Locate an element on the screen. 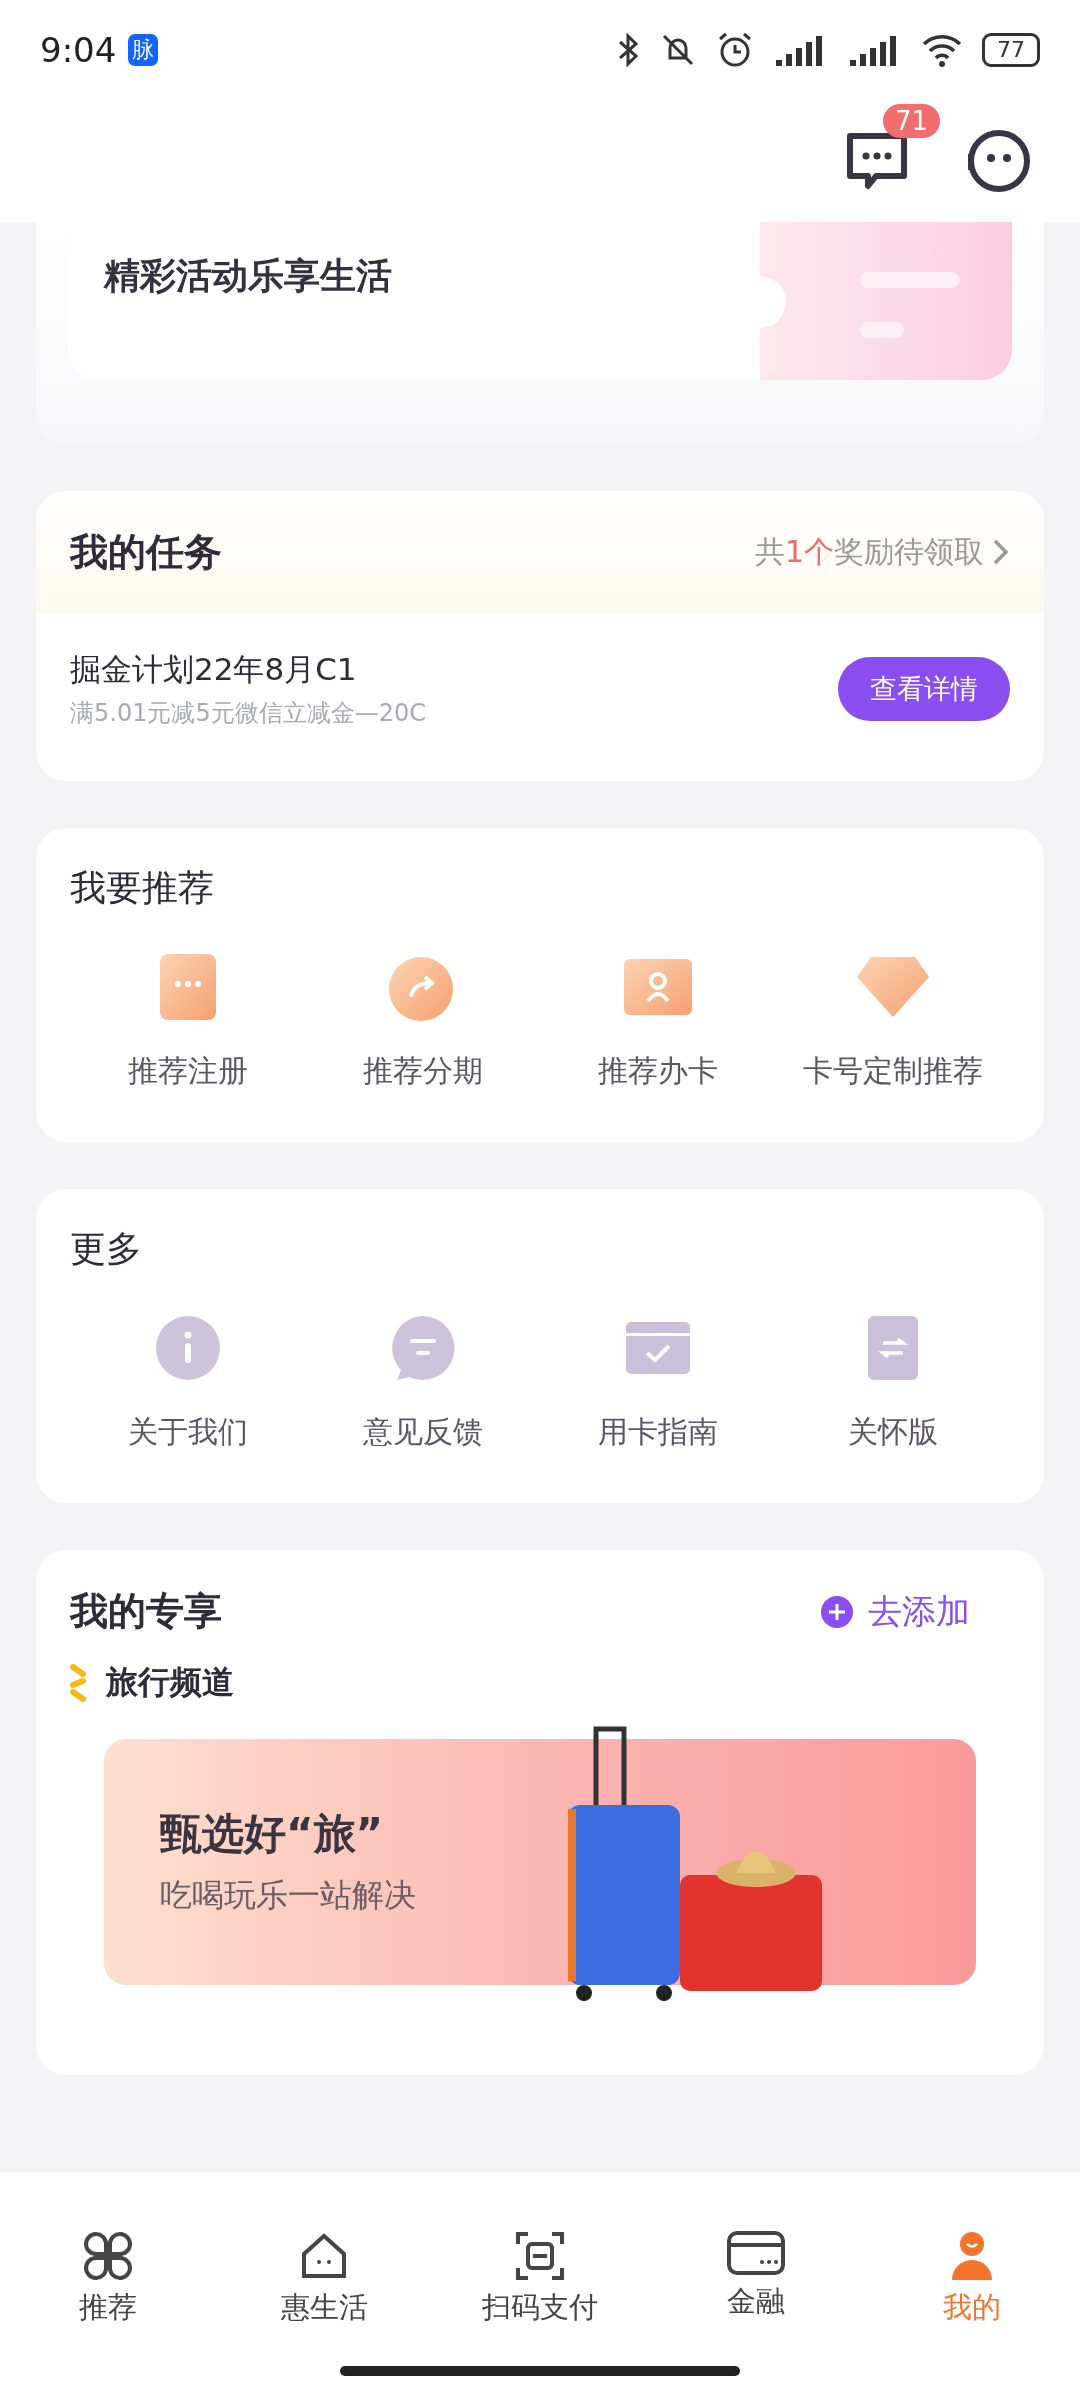 The height and width of the screenshot is (2400, 1080). wifi-icon is located at coordinates (942, 50).